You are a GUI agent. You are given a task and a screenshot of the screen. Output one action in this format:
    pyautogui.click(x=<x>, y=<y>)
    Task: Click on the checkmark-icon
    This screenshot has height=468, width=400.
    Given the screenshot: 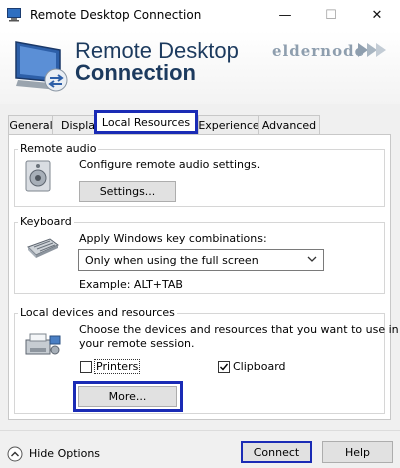 What is the action you would take?
    pyautogui.click(x=224, y=367)
    